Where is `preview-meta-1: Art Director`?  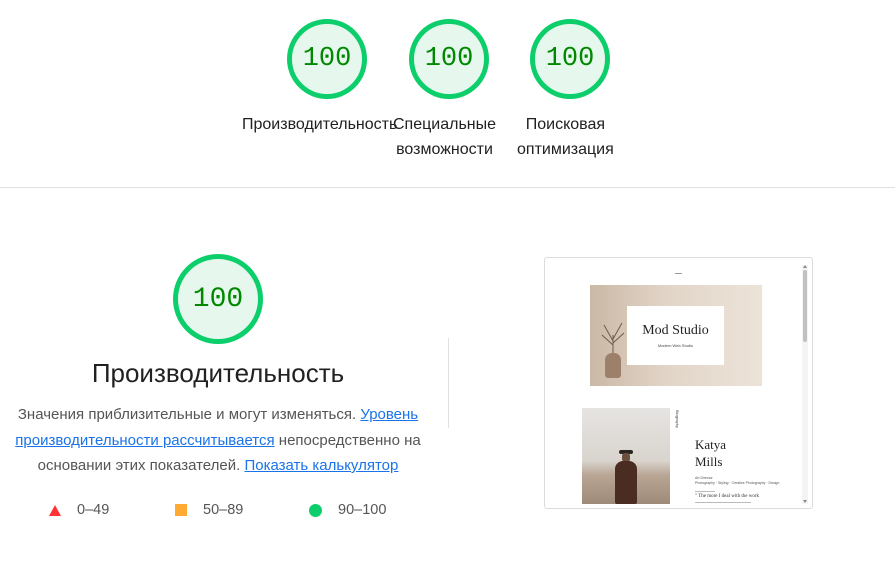
preview-meta-1: Art Director is located at coordinates (704, 478).